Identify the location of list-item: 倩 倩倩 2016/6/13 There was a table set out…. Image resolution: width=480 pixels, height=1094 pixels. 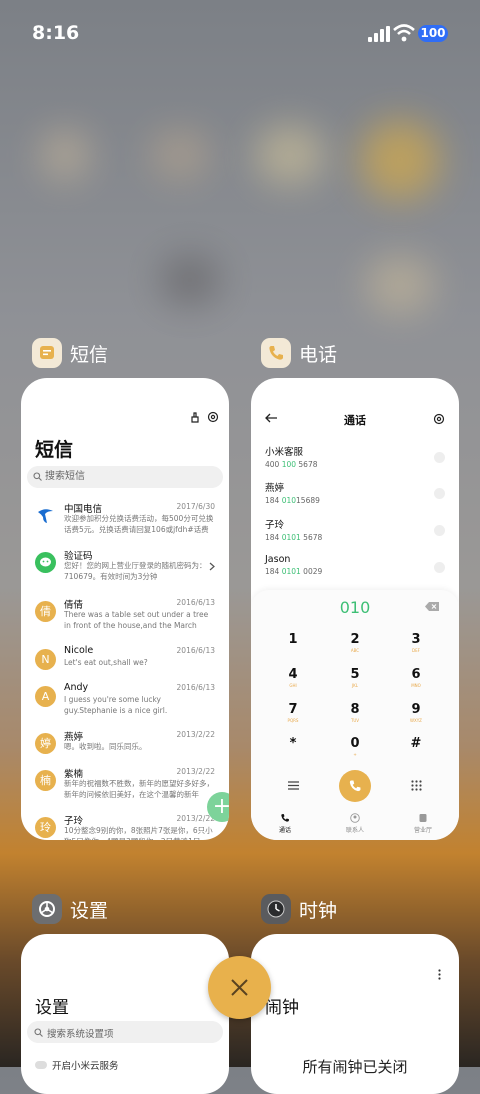
(125, 617).